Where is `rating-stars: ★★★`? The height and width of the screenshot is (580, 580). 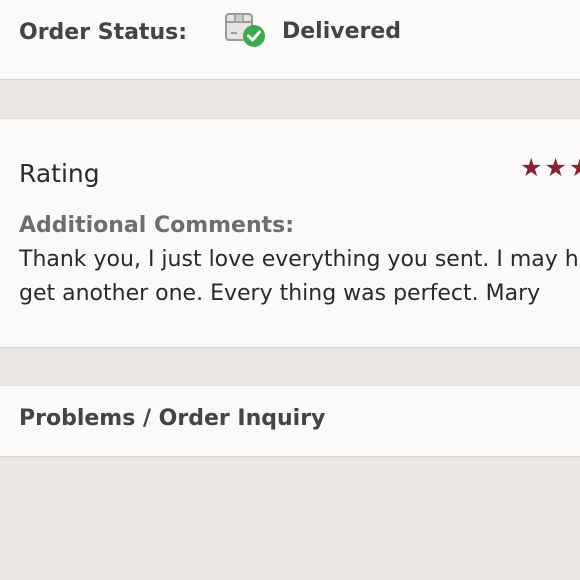 rating-stars: ★★★ is located at coordinates (550, 168).